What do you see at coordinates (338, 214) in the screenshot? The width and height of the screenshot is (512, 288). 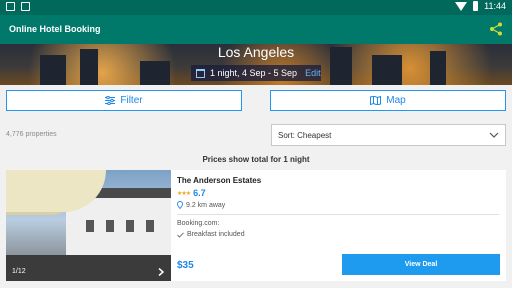 I see `card-divider` at bounding box center [338, 214].